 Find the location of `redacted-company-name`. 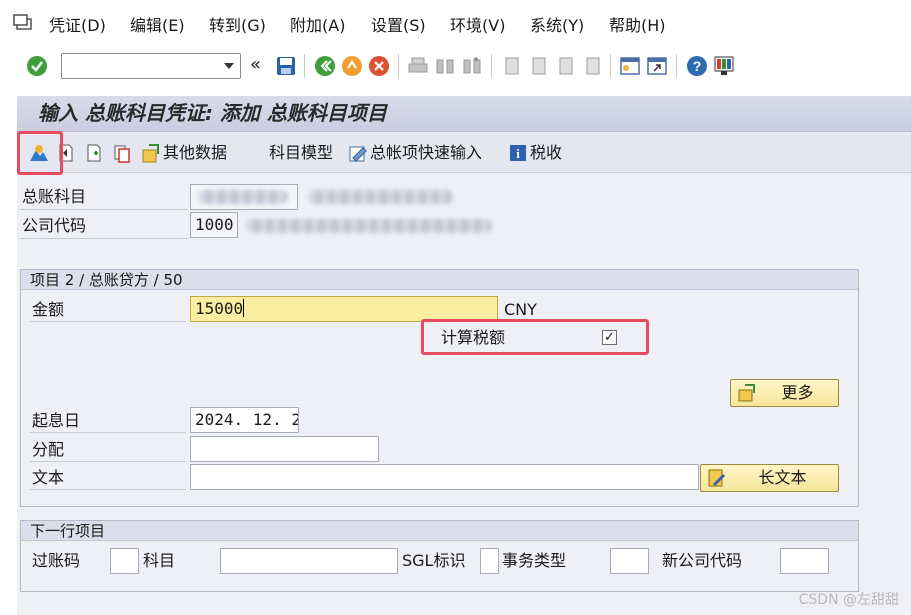

redacted-company-name is located at coordinates (369, 226).